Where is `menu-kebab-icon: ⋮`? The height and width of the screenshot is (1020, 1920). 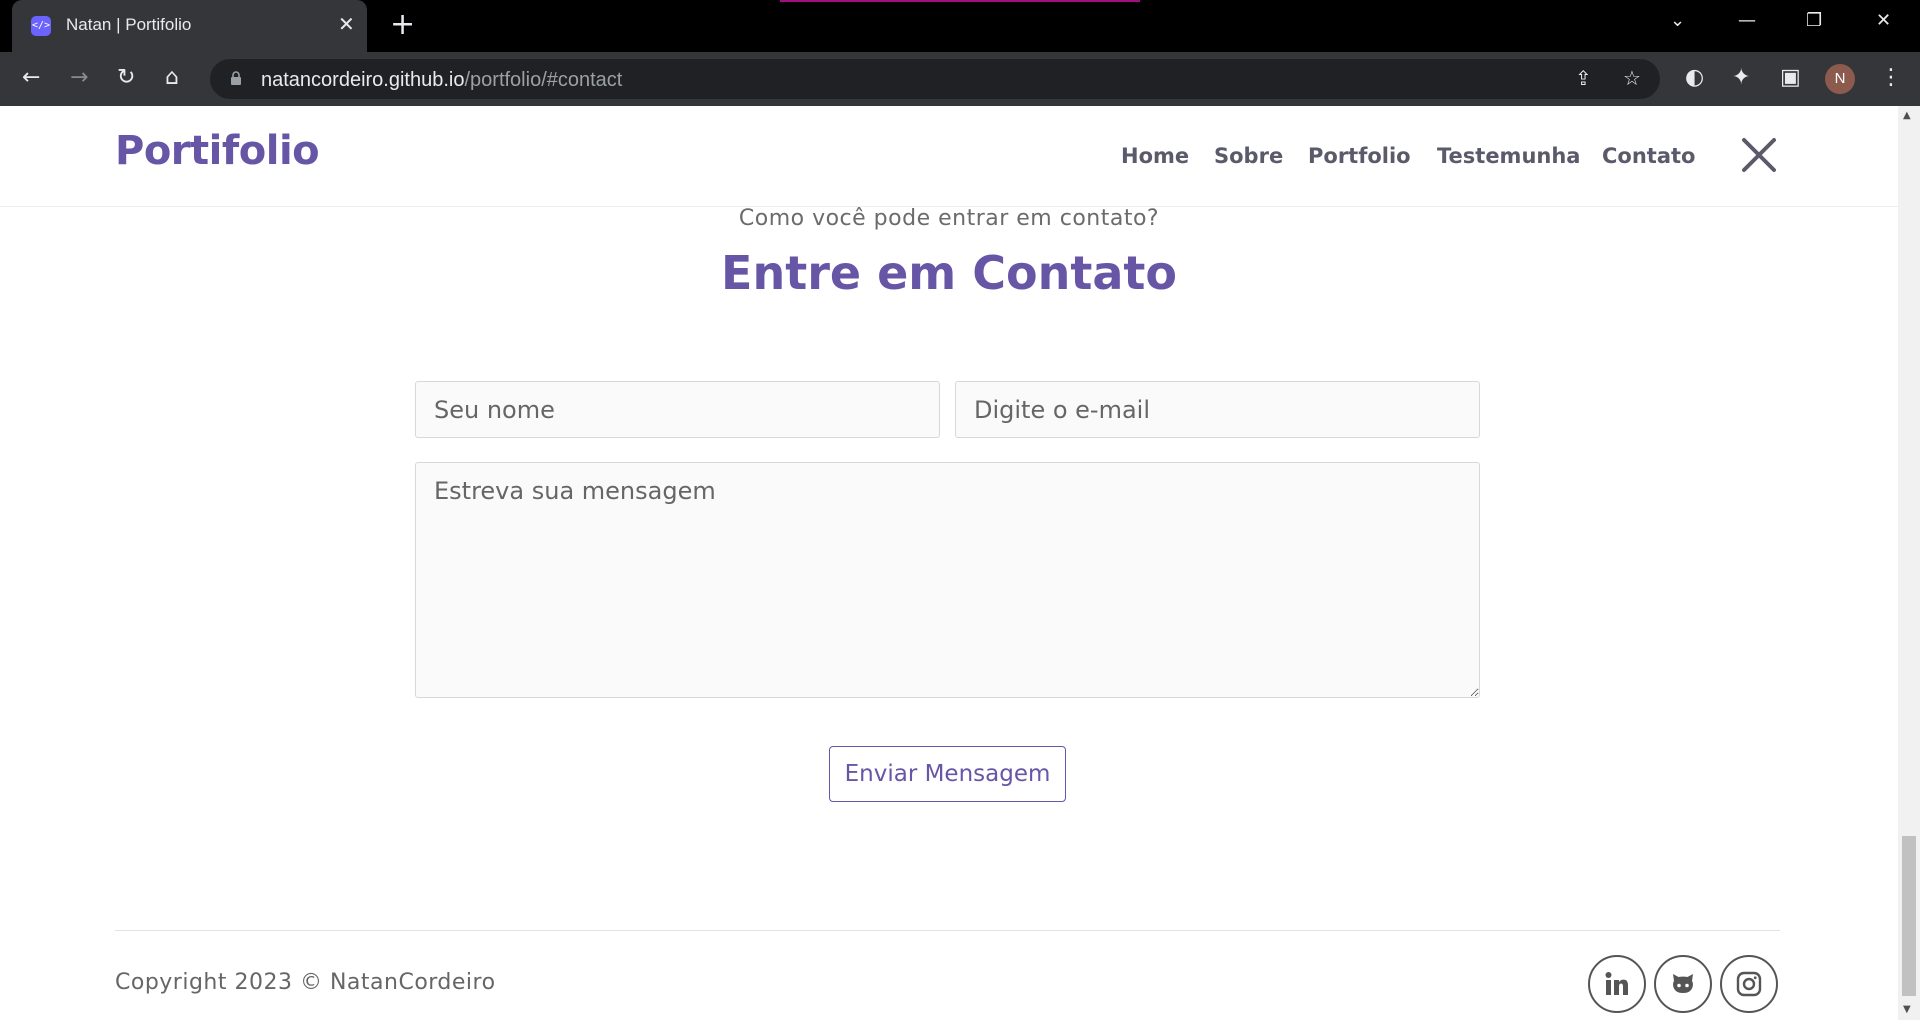
menu-kebab-icon: ⋮ is located at coordinates (1891, 78).